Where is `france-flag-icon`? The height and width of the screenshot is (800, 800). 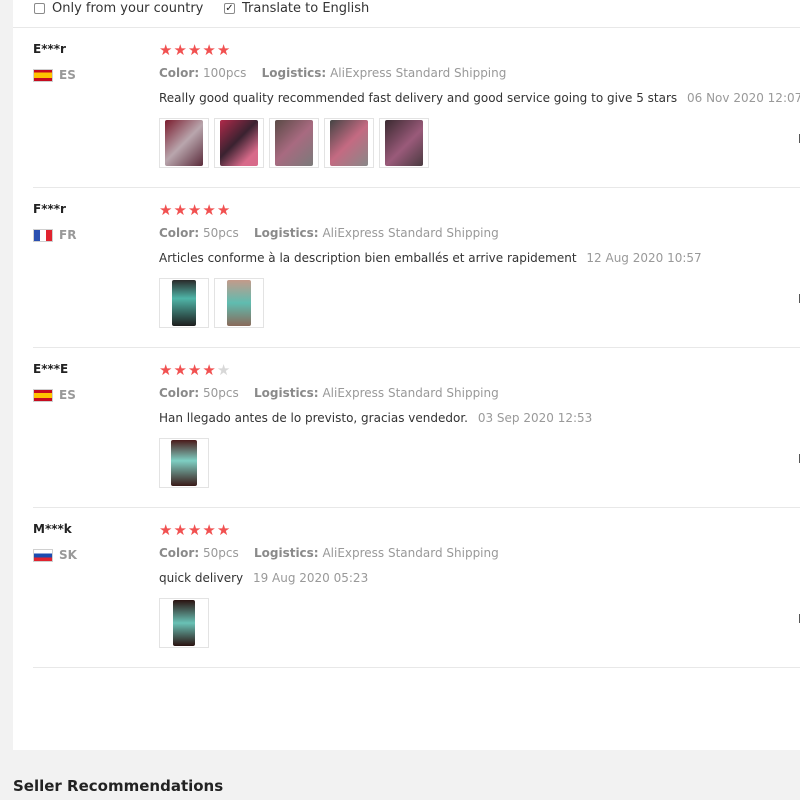
france-flag-icon is located at coordinates (43, 235).